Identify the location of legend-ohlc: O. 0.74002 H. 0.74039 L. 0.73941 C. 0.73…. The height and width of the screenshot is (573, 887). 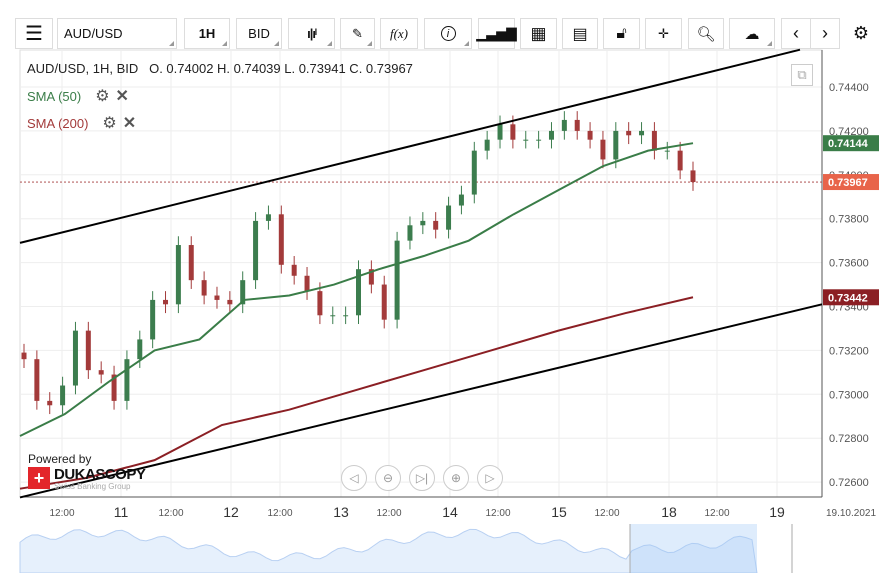
(281, 68).